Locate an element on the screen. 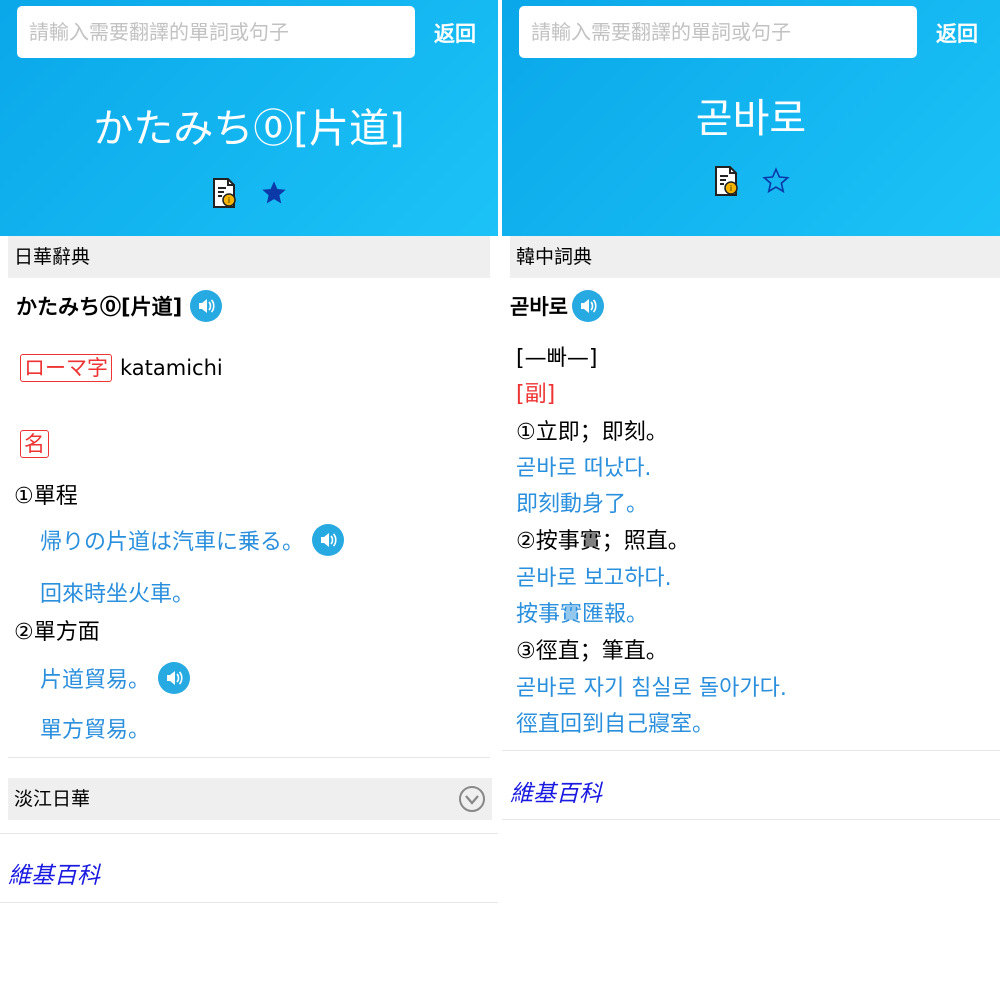 The image size is (1000, 1000). section-title: 淡江日華 is located at coordinates (52, 799).